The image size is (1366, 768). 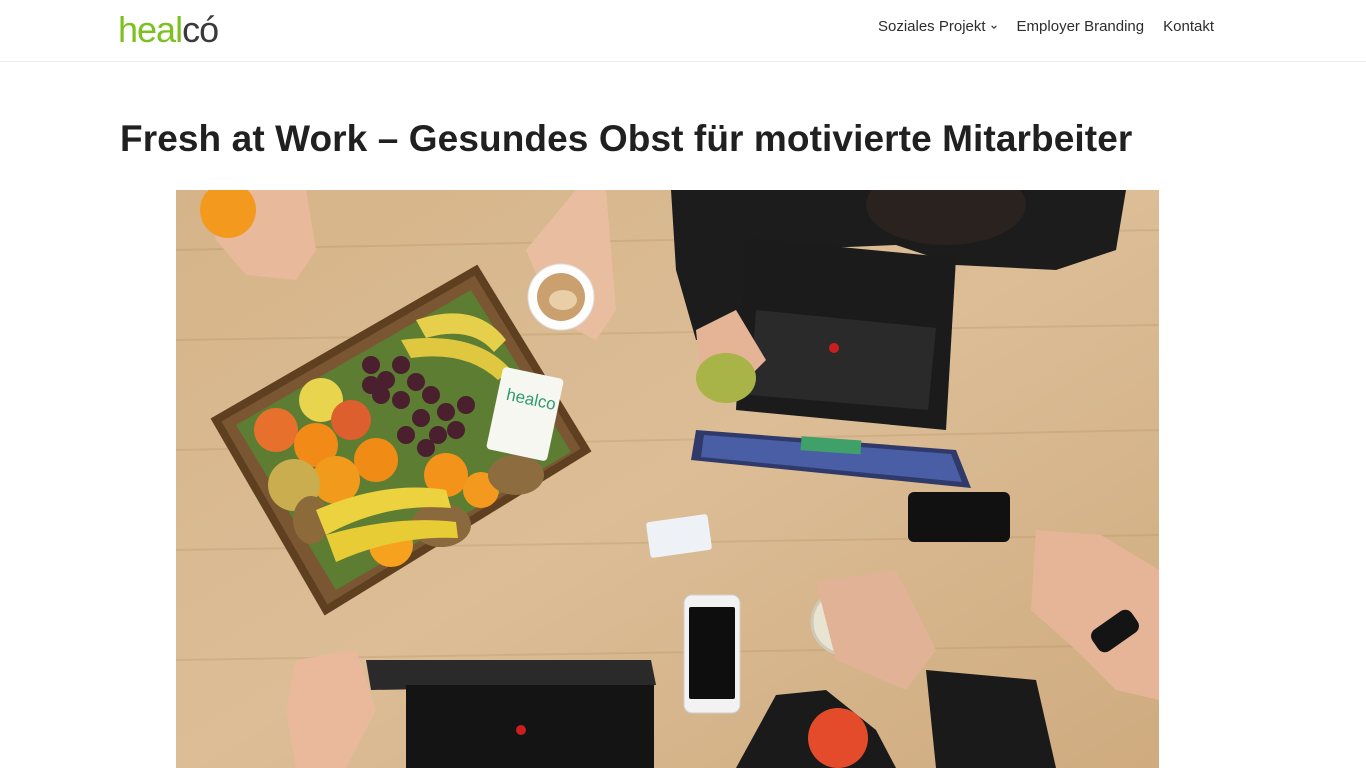 What do you see at coordinates (511, 714) in the screenshot?
I see `laptop-bottom` at bounding box center [511, 714].